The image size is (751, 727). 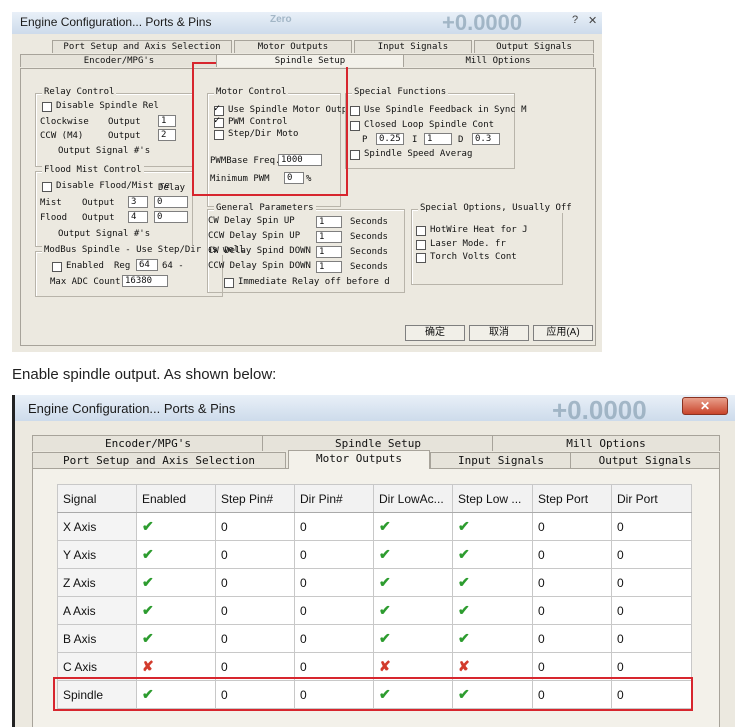 I want to click on cw-delay-up-field: 1, so click(x=329, y=222).